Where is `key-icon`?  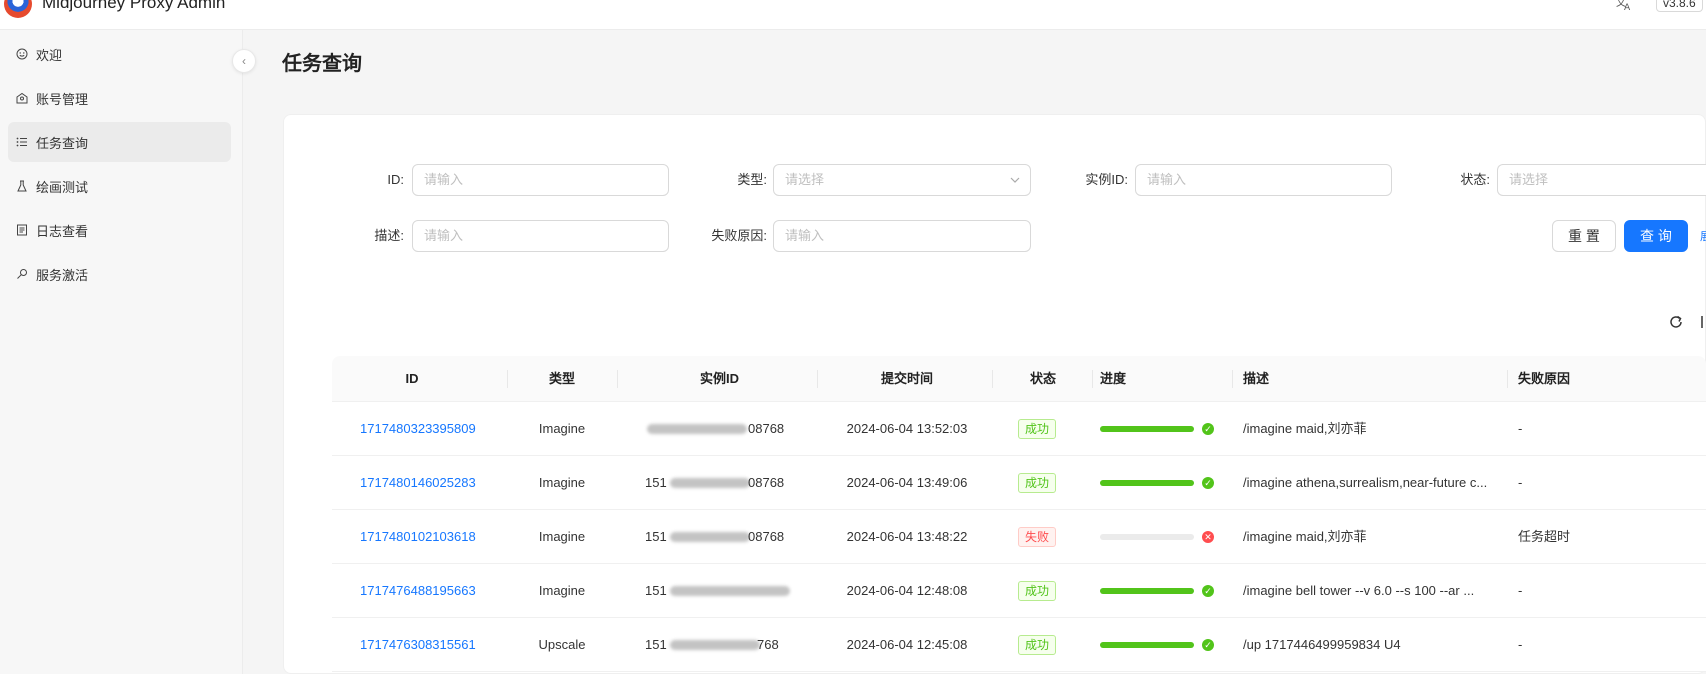
key-icon is located at coordinates (22, 274).